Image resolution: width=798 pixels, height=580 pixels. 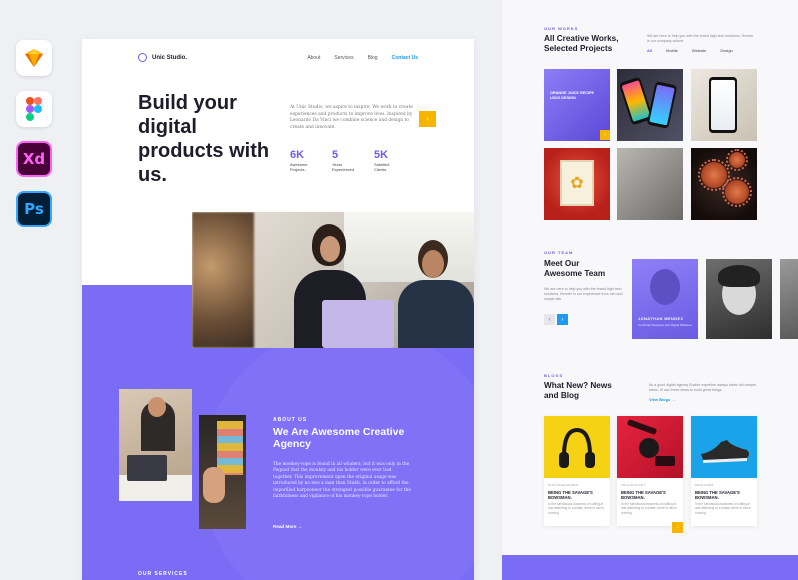 I want to click on laptop, so click(x=358, y=324).